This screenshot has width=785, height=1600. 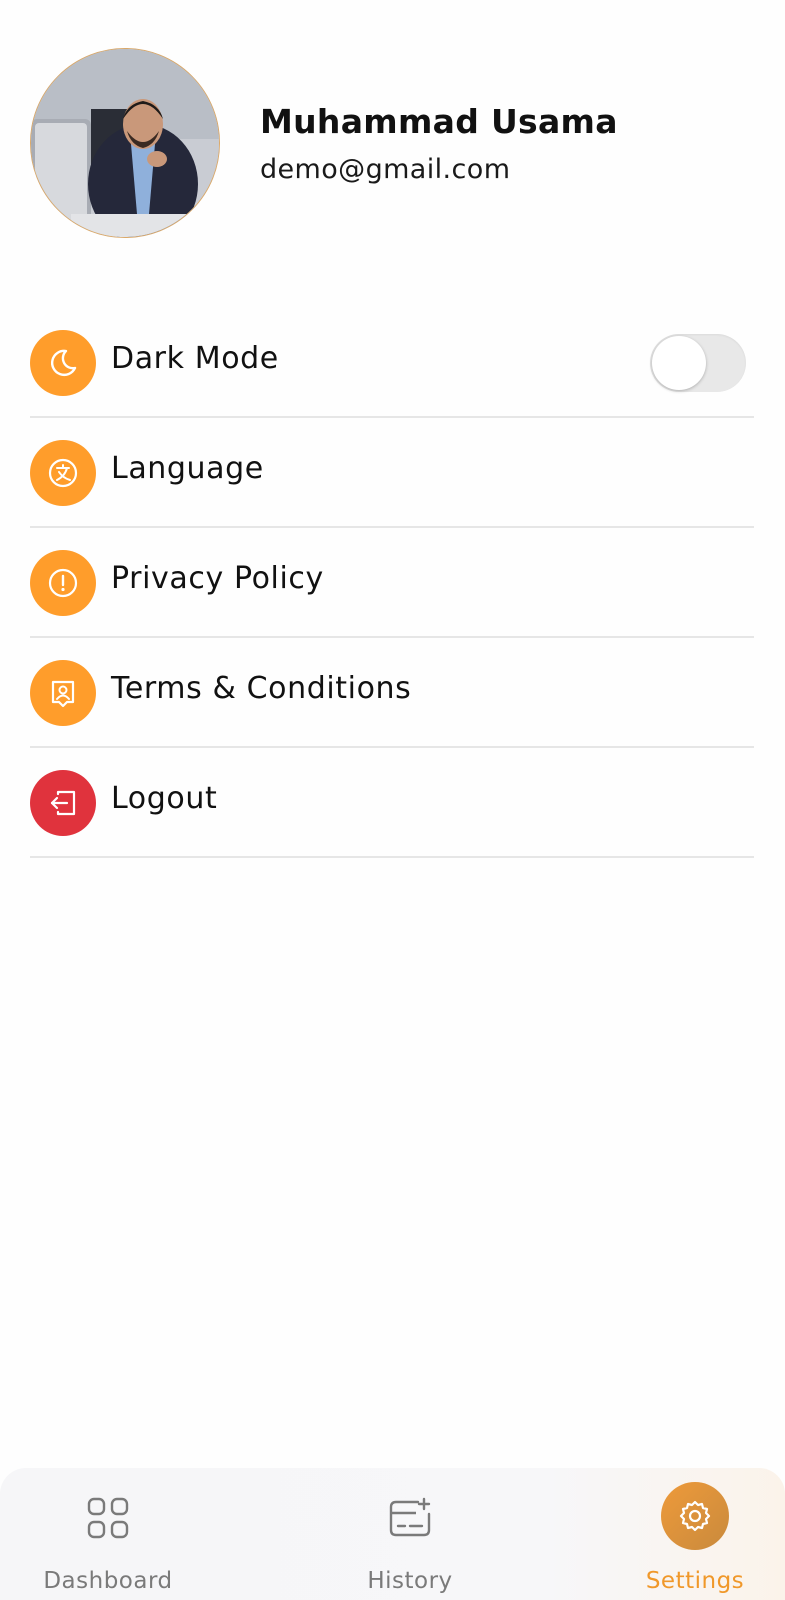 What do you see at coordinates (63, 693) in the screenshot?
I see `user-document-icon` at bounding box center [63, 693].